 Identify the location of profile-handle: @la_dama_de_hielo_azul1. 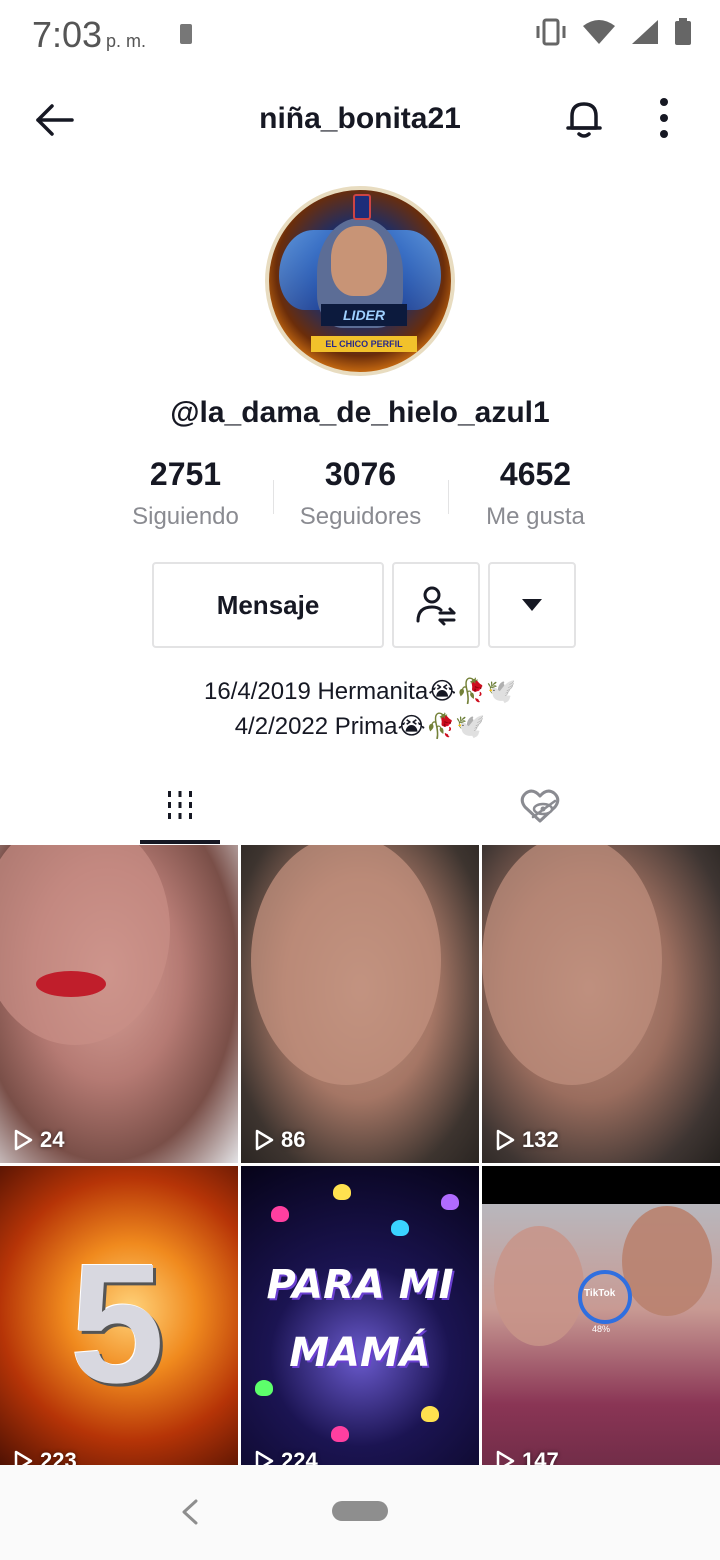
(360, 412).